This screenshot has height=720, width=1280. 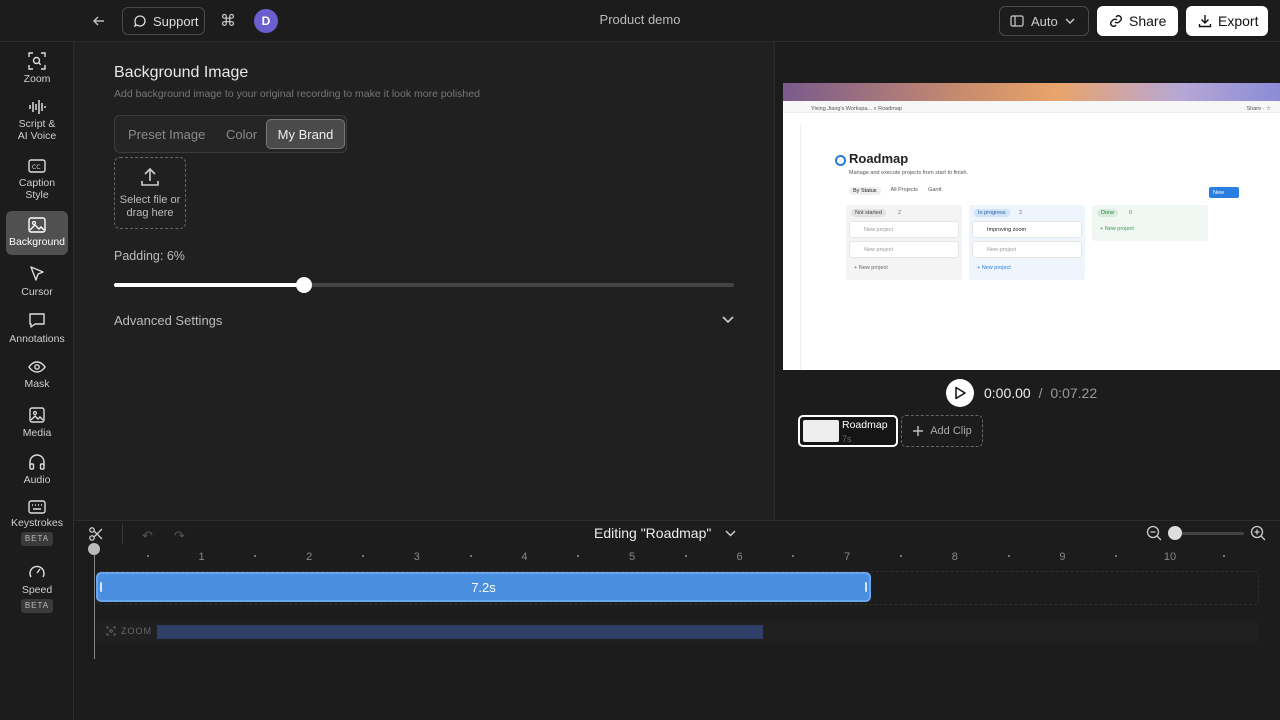 I want to click on time-ruler: 1 2 3 4 5 6 7 8 9 10, so click(x=684, y=558).